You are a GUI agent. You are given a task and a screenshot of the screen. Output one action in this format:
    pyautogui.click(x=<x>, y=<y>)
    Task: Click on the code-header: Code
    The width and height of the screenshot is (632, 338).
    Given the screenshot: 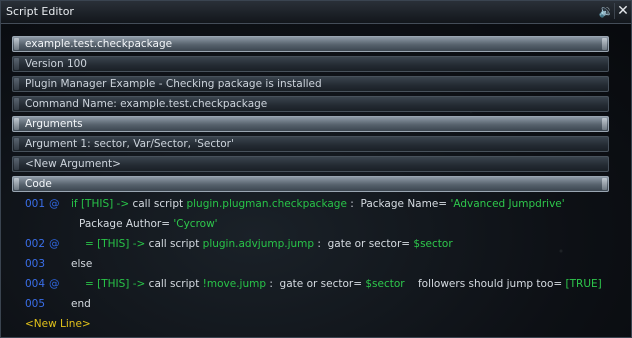 What is the action you would take?
    pyautogui.click(x=310, y=184)
    